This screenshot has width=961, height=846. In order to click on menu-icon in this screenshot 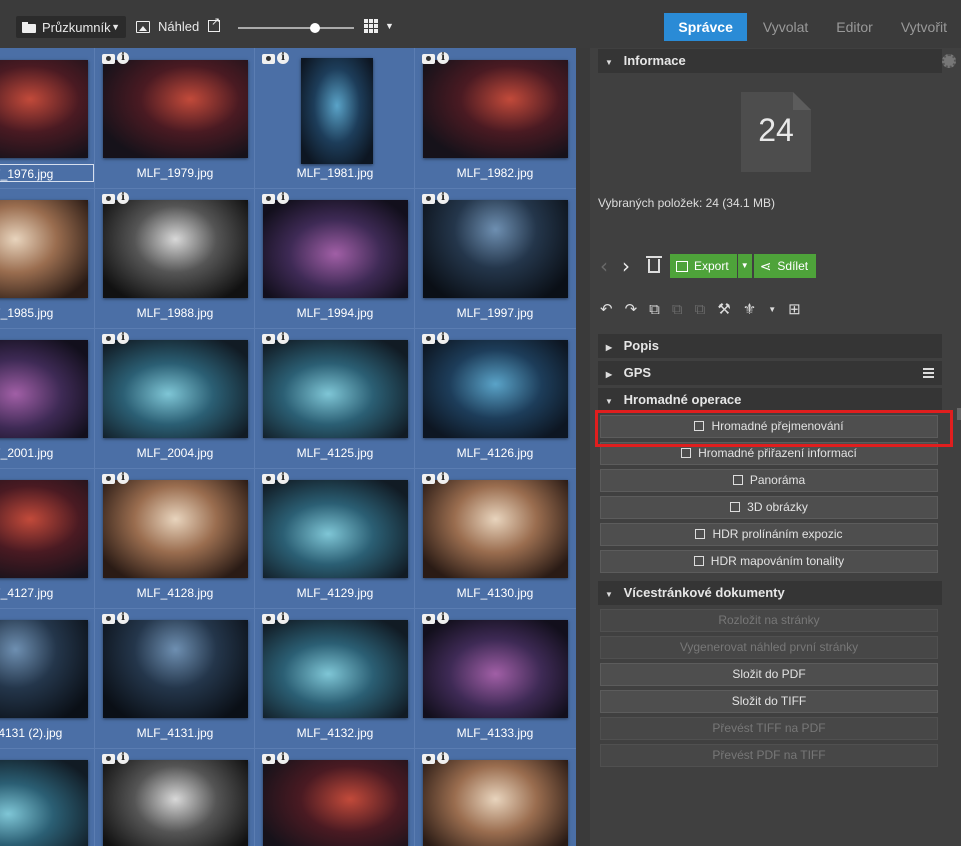, I will do `click(928, 373)`.